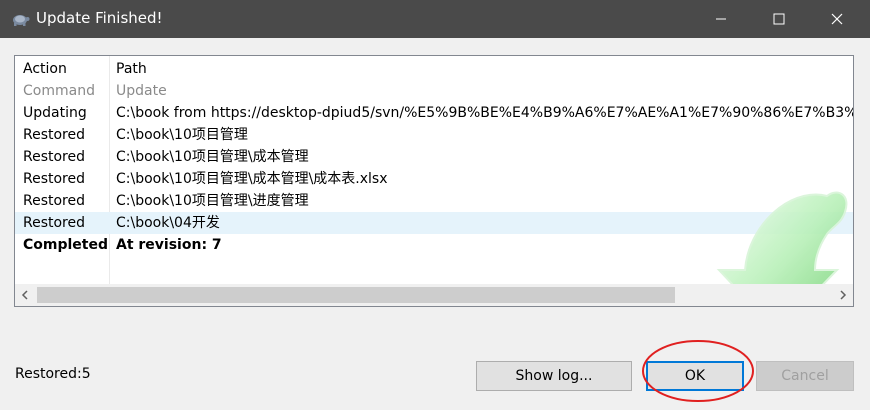  What do you see at coordinates (434, 157) in the screenshot?
I see `list-row: Restored C:\book\10项目管理\成本管理` at bounding box center [434, 157].